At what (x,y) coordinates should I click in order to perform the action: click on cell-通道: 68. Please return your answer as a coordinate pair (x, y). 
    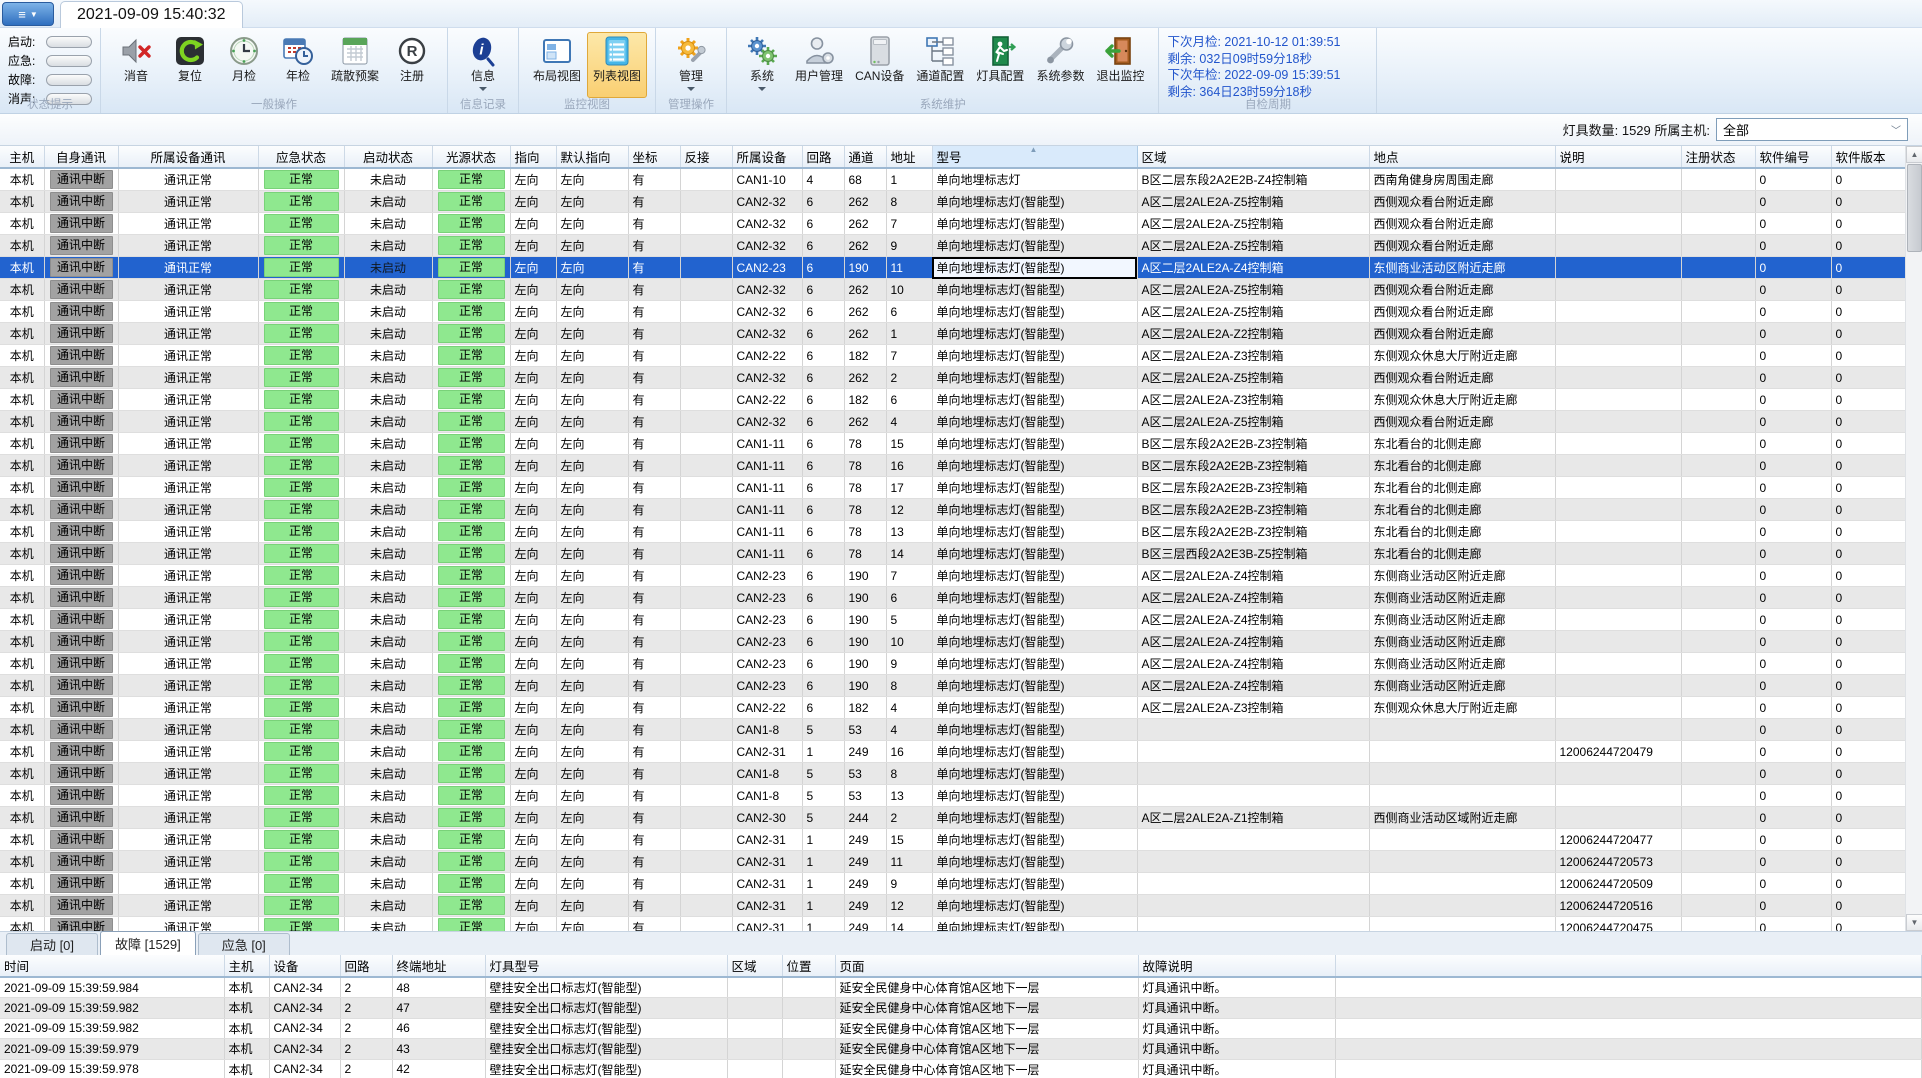
    Looking at the image, I should click on (865, 179).